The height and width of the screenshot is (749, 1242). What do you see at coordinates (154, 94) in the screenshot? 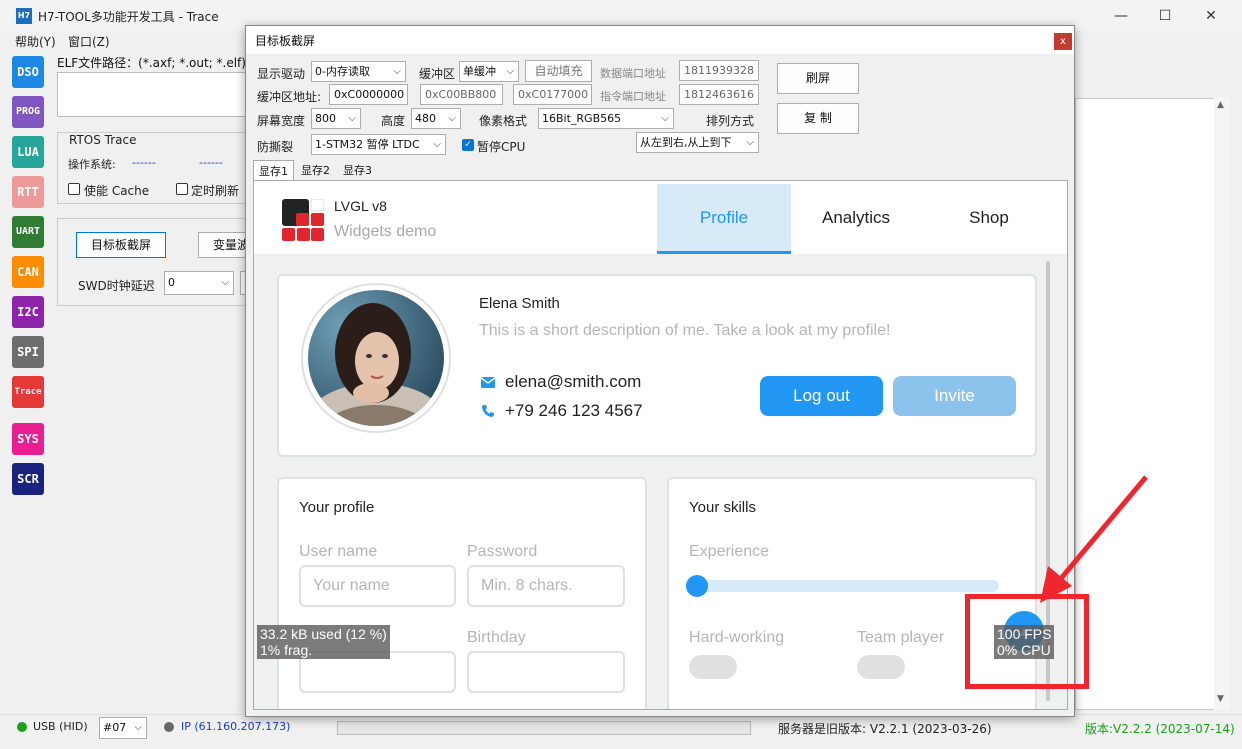
I see `elf-path-input` at bounding box center [154, 94].